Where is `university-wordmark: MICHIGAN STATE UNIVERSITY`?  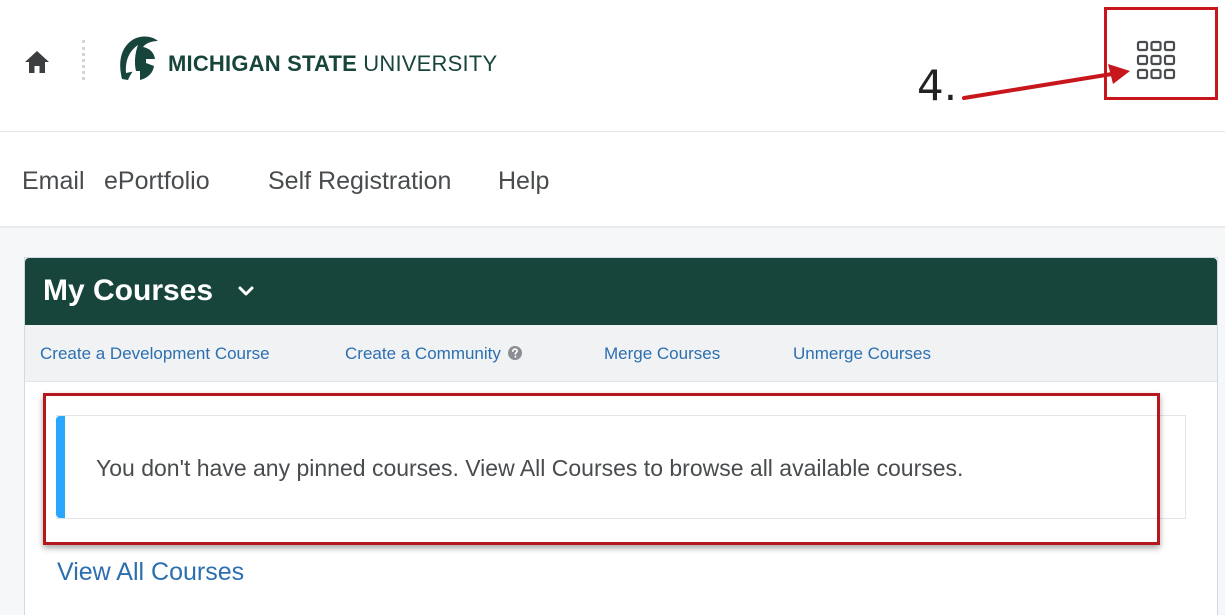 university-wordmark: MICHIGAN STATE UNIVERSITY is located at coordinates (332, 64).